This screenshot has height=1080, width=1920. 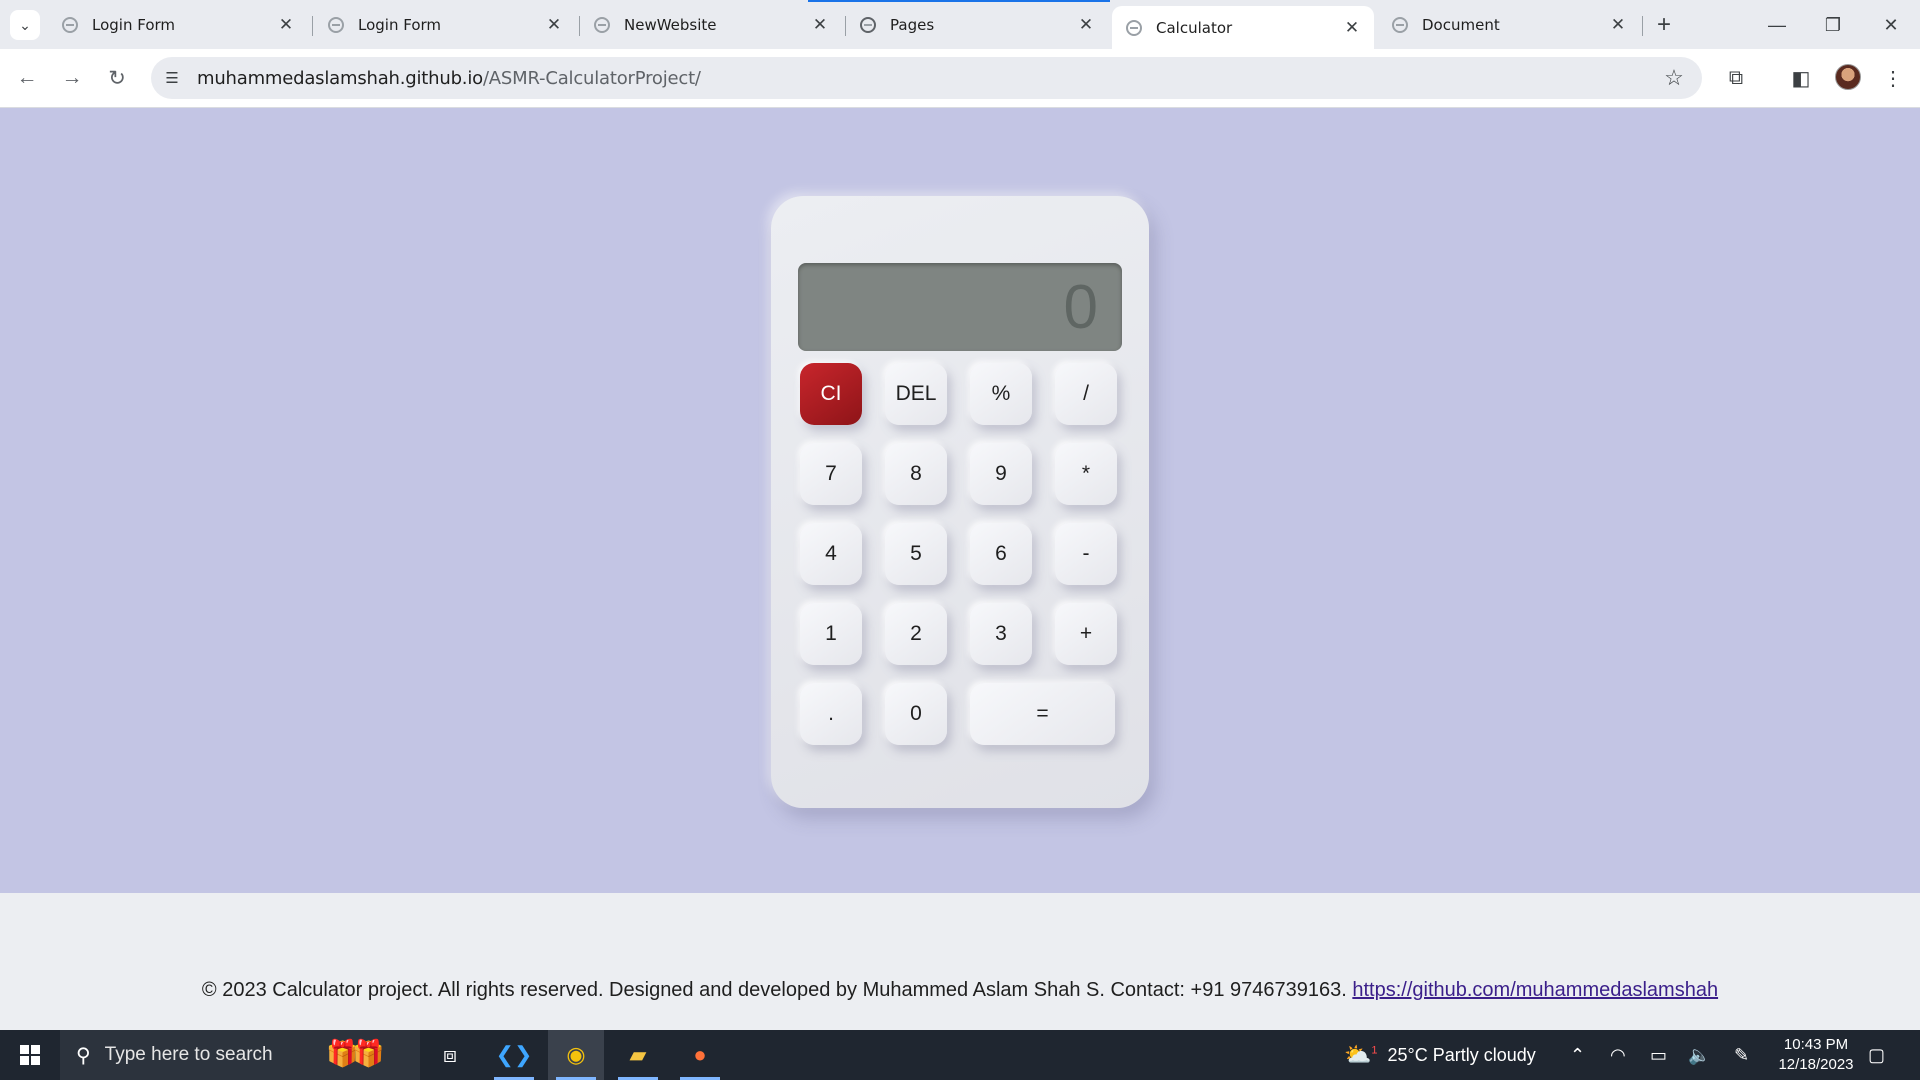 What do you see at coordinates (1042, 714) in the screenshot?
I see `equals-button: =` at bounding box center [1042, 714].